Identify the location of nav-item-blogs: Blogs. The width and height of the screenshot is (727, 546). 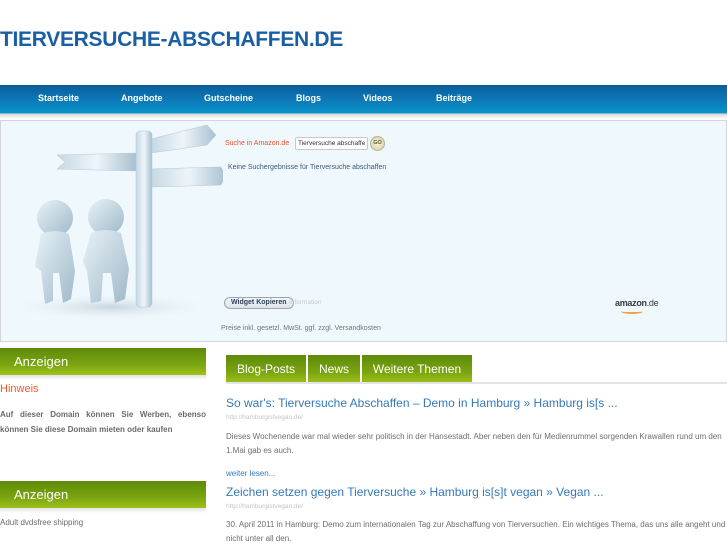
(308, 98).